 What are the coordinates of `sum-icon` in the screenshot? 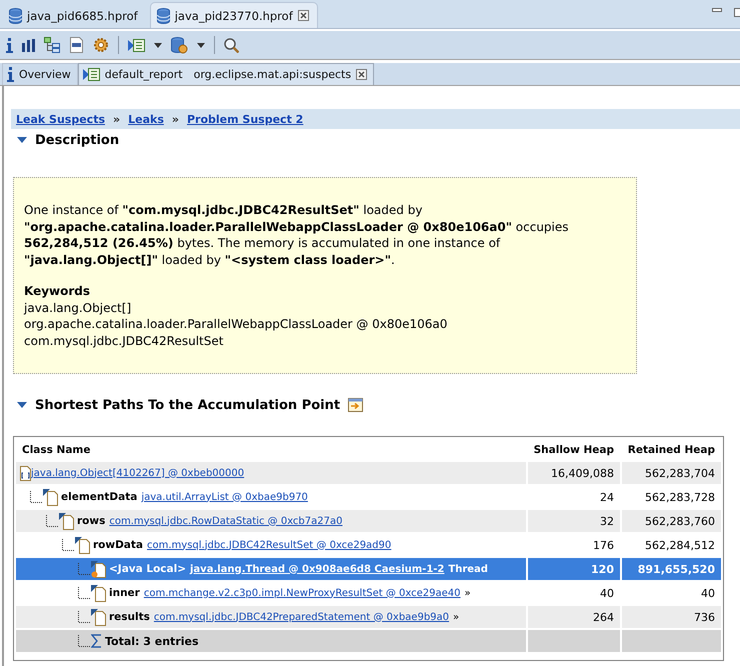 It's located at (96, 641).